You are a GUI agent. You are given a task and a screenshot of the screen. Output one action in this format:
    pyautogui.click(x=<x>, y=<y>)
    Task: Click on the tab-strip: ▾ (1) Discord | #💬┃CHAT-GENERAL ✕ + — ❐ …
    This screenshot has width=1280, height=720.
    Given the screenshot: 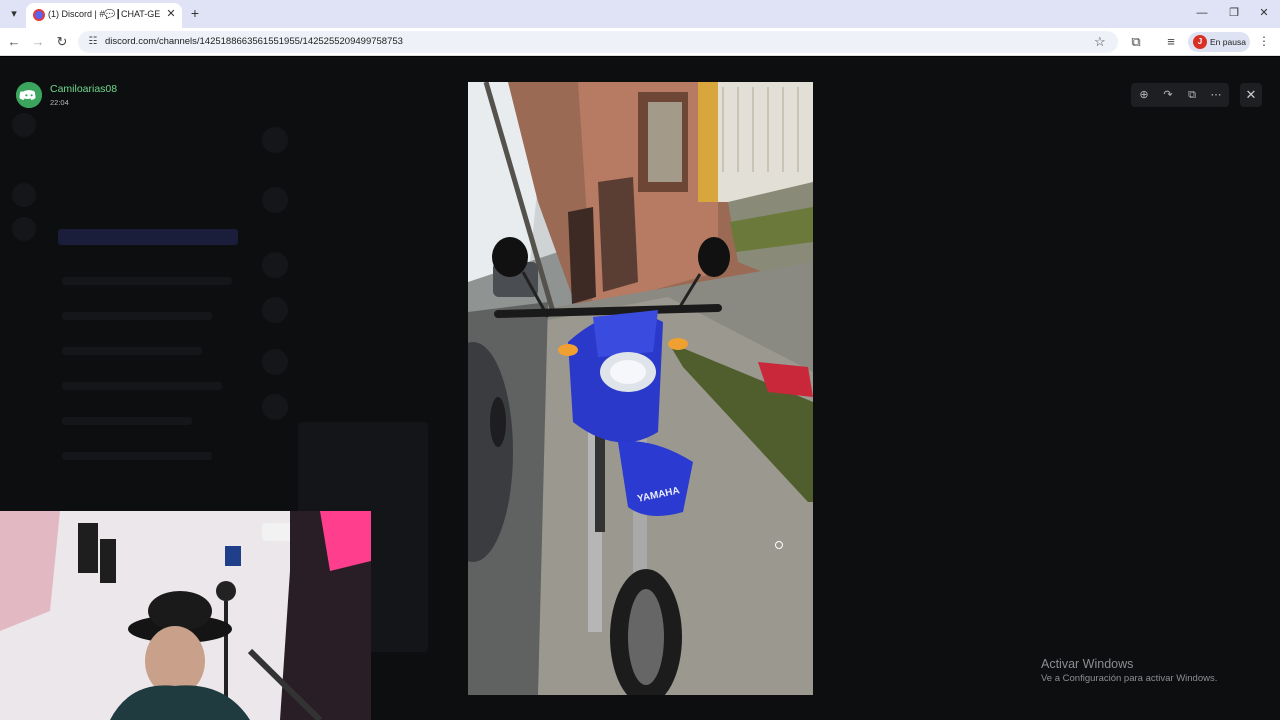 What is the action you would take?
    pyautogui.click(x=640, y=14)
    